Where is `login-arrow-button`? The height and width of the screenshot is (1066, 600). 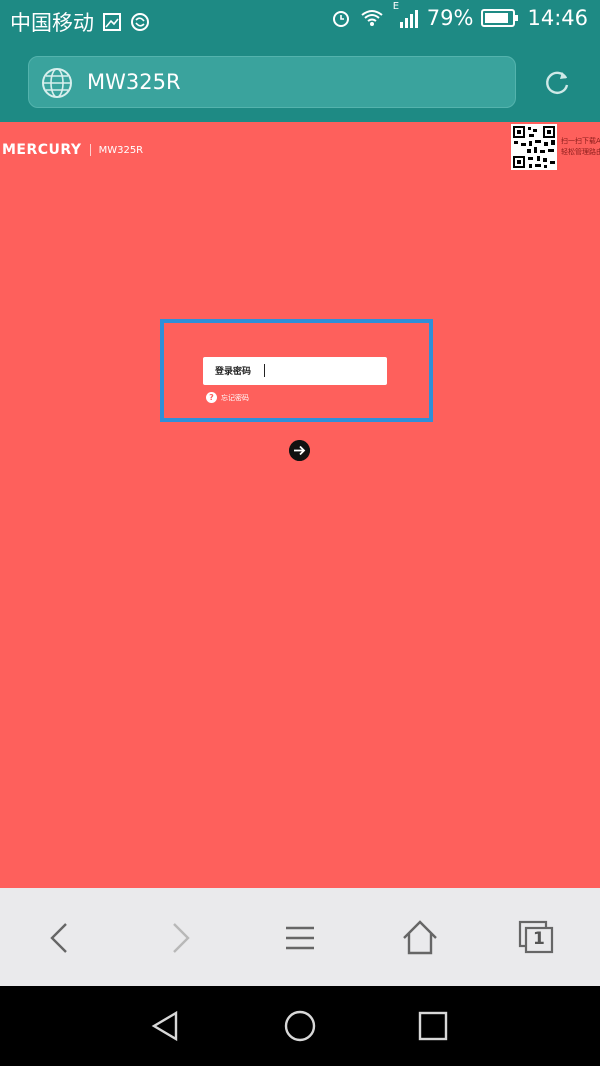
login-arrow-button is located at coordinates (299, 450).